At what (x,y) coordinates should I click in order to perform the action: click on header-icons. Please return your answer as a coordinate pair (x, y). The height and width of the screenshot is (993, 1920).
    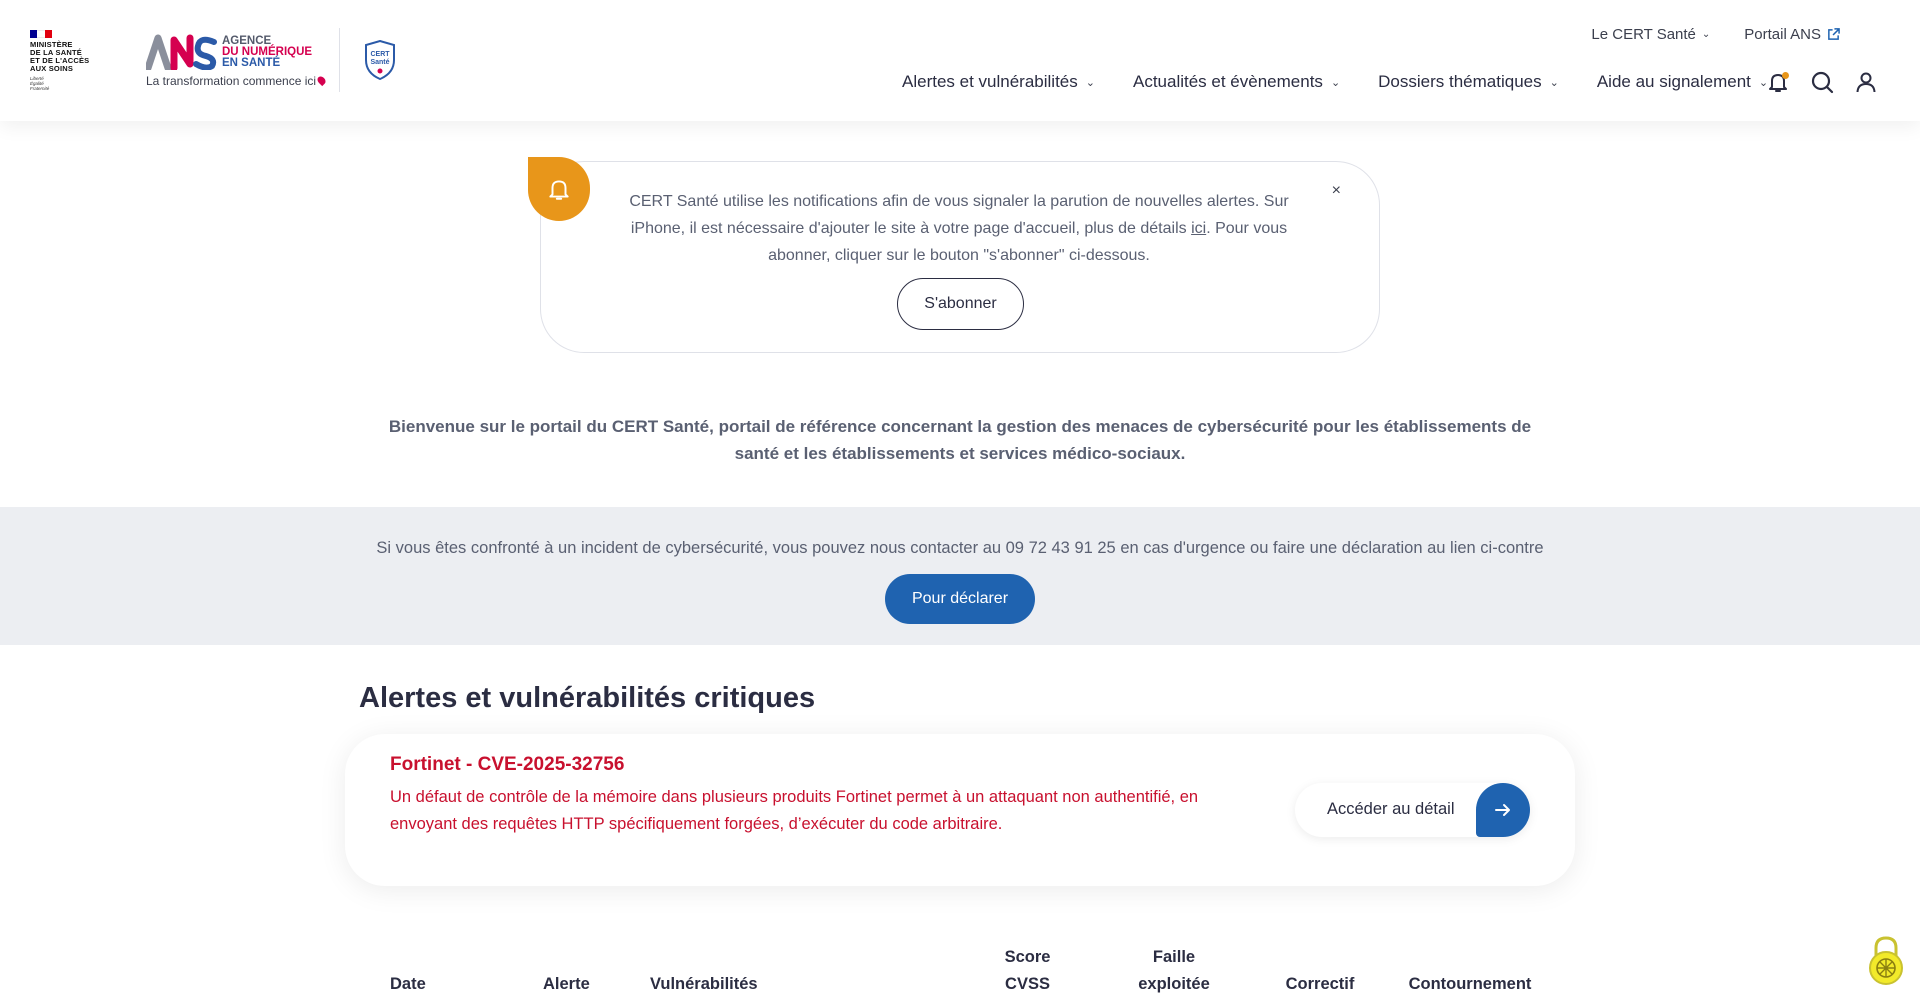
    Looking at the image, I should click on (1822, 82).